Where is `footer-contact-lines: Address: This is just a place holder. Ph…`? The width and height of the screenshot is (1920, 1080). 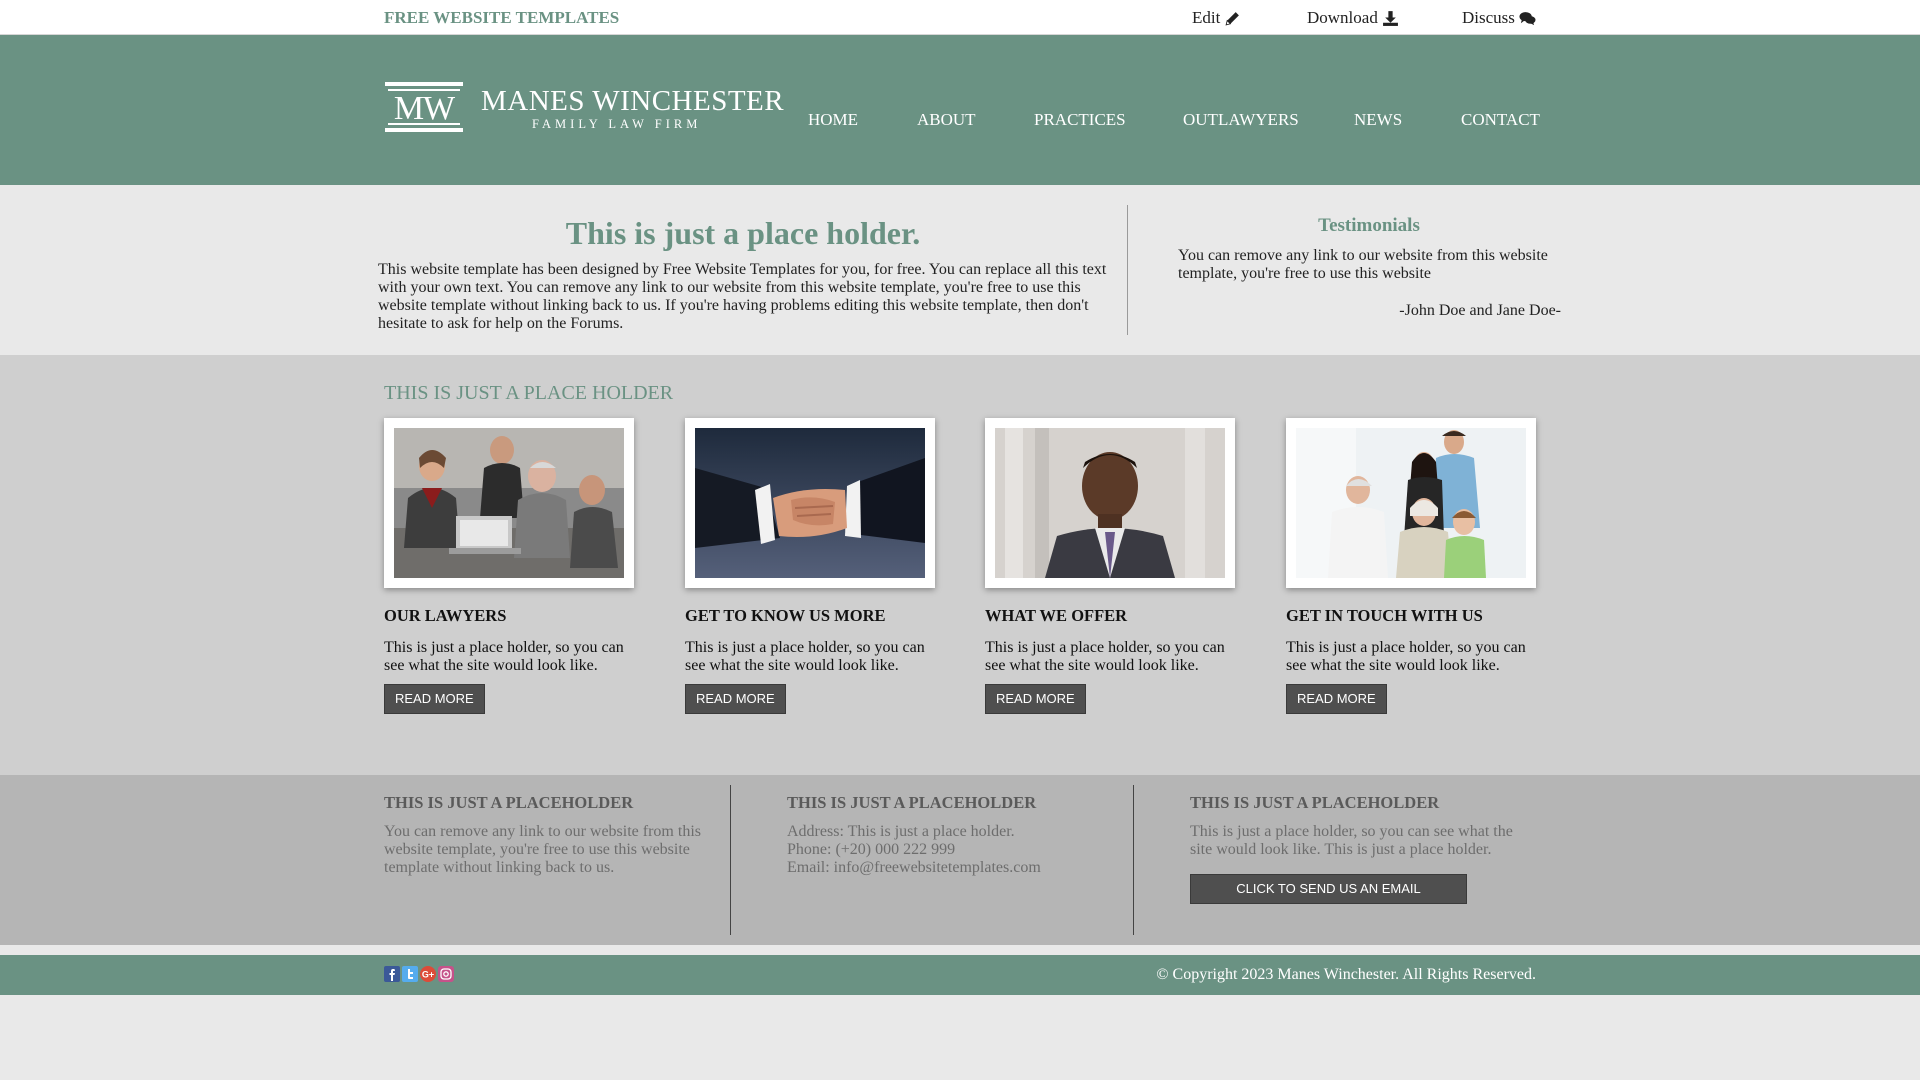 footer-contact-lines: Address: This is just a place holder. Ph… is located at coordinates (952, 850).